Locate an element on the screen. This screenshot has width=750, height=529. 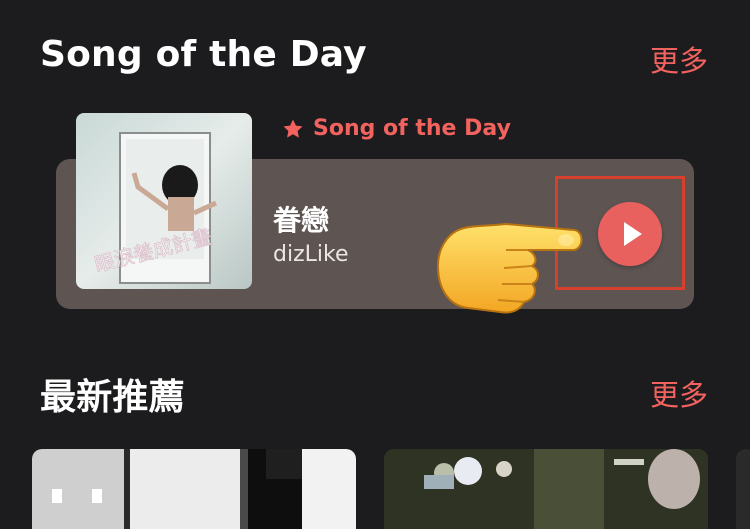
pointing-hand-icon is located at coordinates (509, 268).